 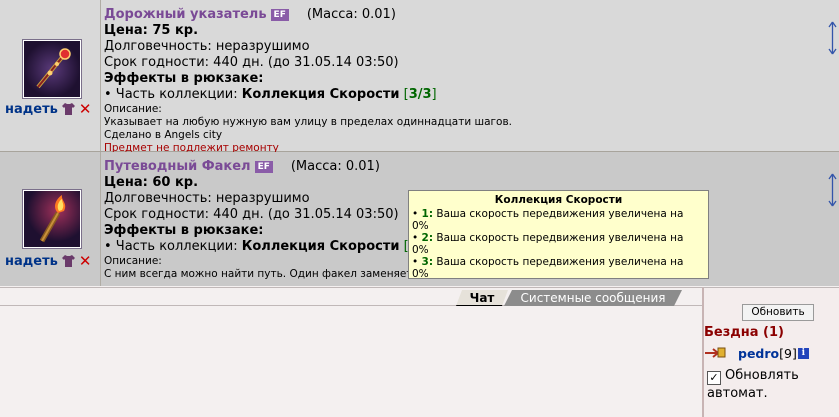 I want to click on item-title: Путеводный Факел, so click(x=177, y=166).